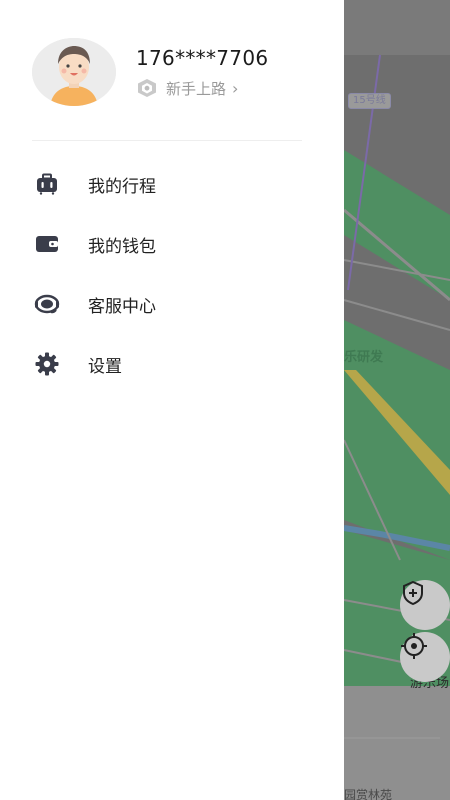 The width and height of the screenshot is (450, 800). What do you see at coordinates (172, 304) in the screenshot?
I see `menu-item-customer-service: 客服中心` at bounding box center [172, 304].